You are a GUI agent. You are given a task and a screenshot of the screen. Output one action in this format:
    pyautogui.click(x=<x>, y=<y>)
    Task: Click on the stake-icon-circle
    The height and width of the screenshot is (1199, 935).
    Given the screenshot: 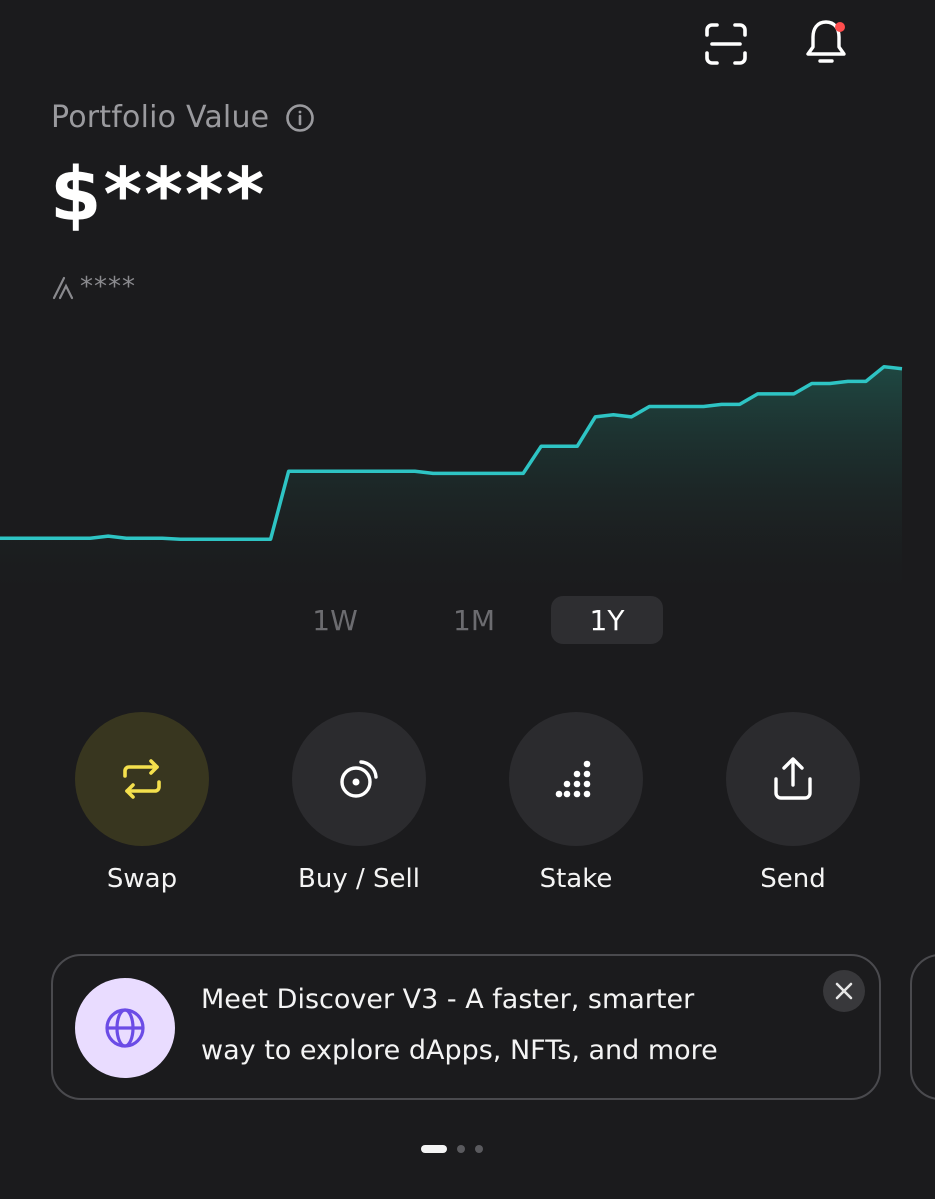 What is the action you would take?
    pyautogui.click(x=576, y=779)
    